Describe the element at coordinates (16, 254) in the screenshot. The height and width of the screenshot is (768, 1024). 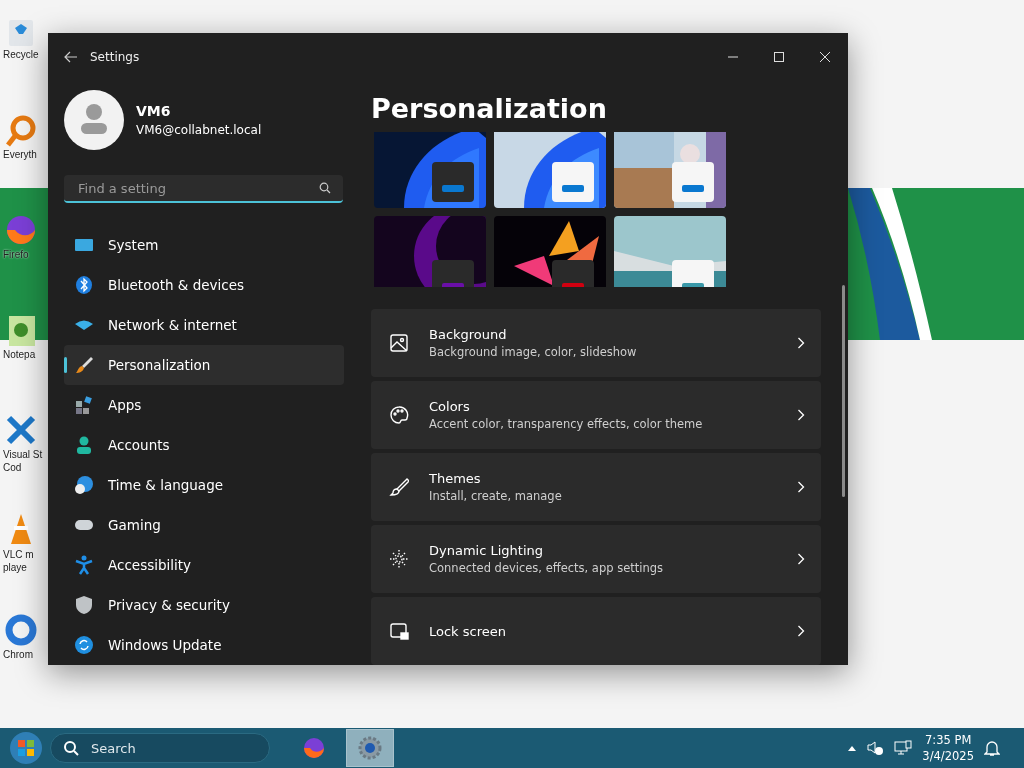
I see `desktop-icon-label: Firefo` at that location.